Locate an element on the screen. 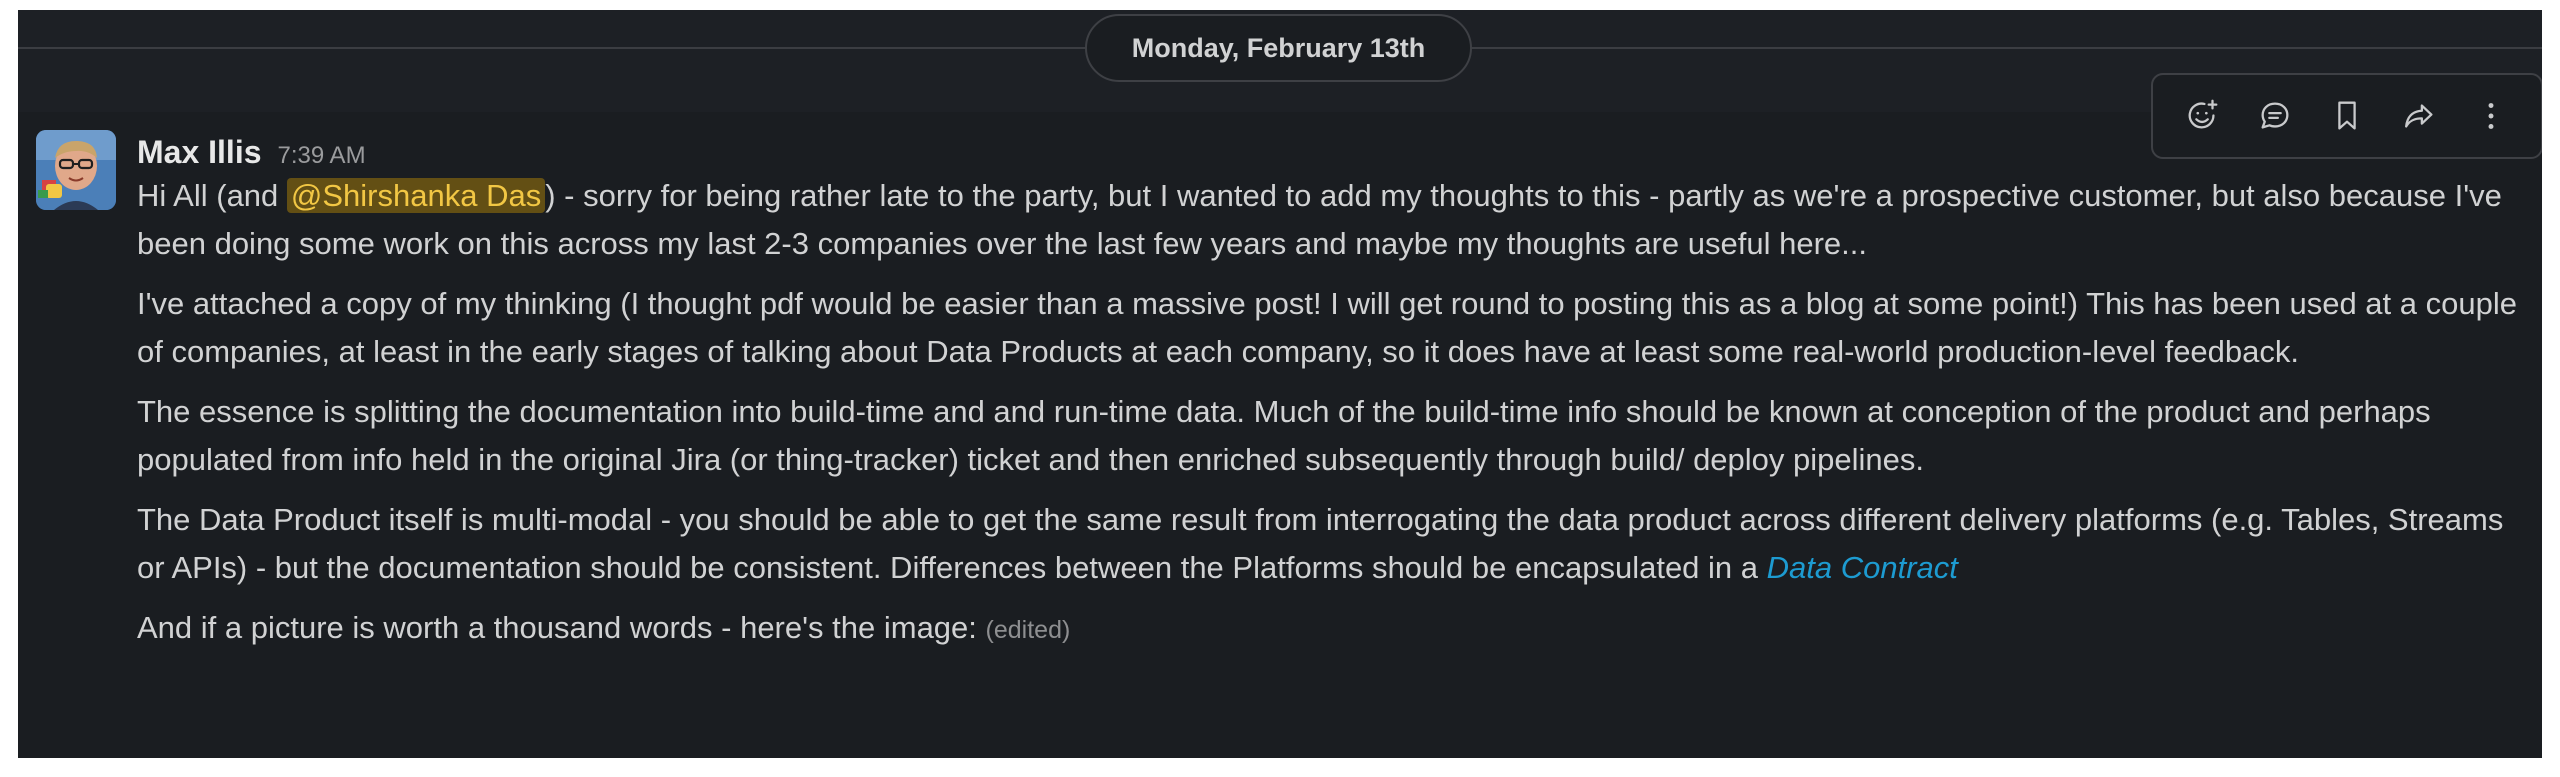 The height and width of the screenshot is (777, 2560). user-mention: @Shirshanka Das is located at coordinates (416, 195).